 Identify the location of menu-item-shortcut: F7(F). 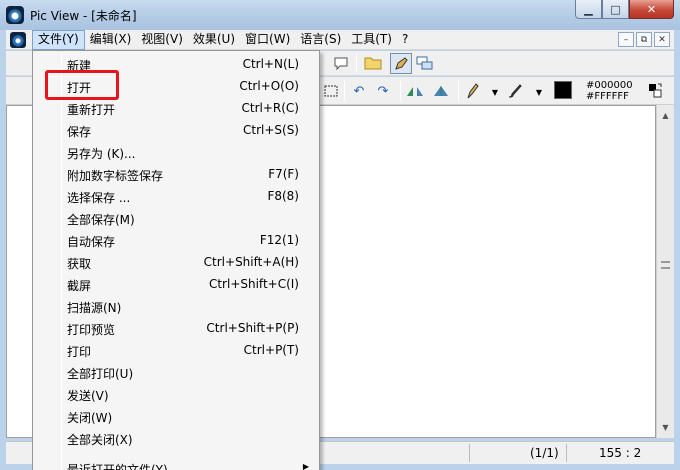
(283, 174).